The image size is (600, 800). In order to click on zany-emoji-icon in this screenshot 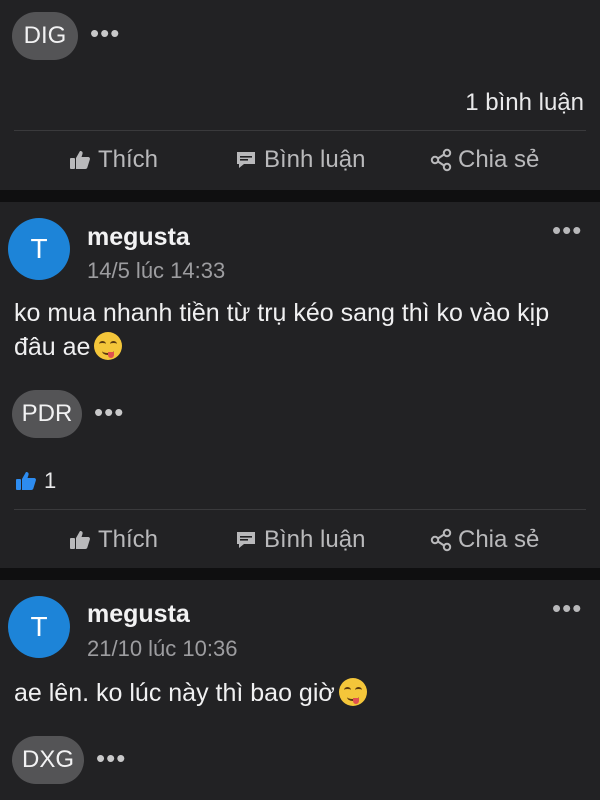, I will do `click(352, 692)`.